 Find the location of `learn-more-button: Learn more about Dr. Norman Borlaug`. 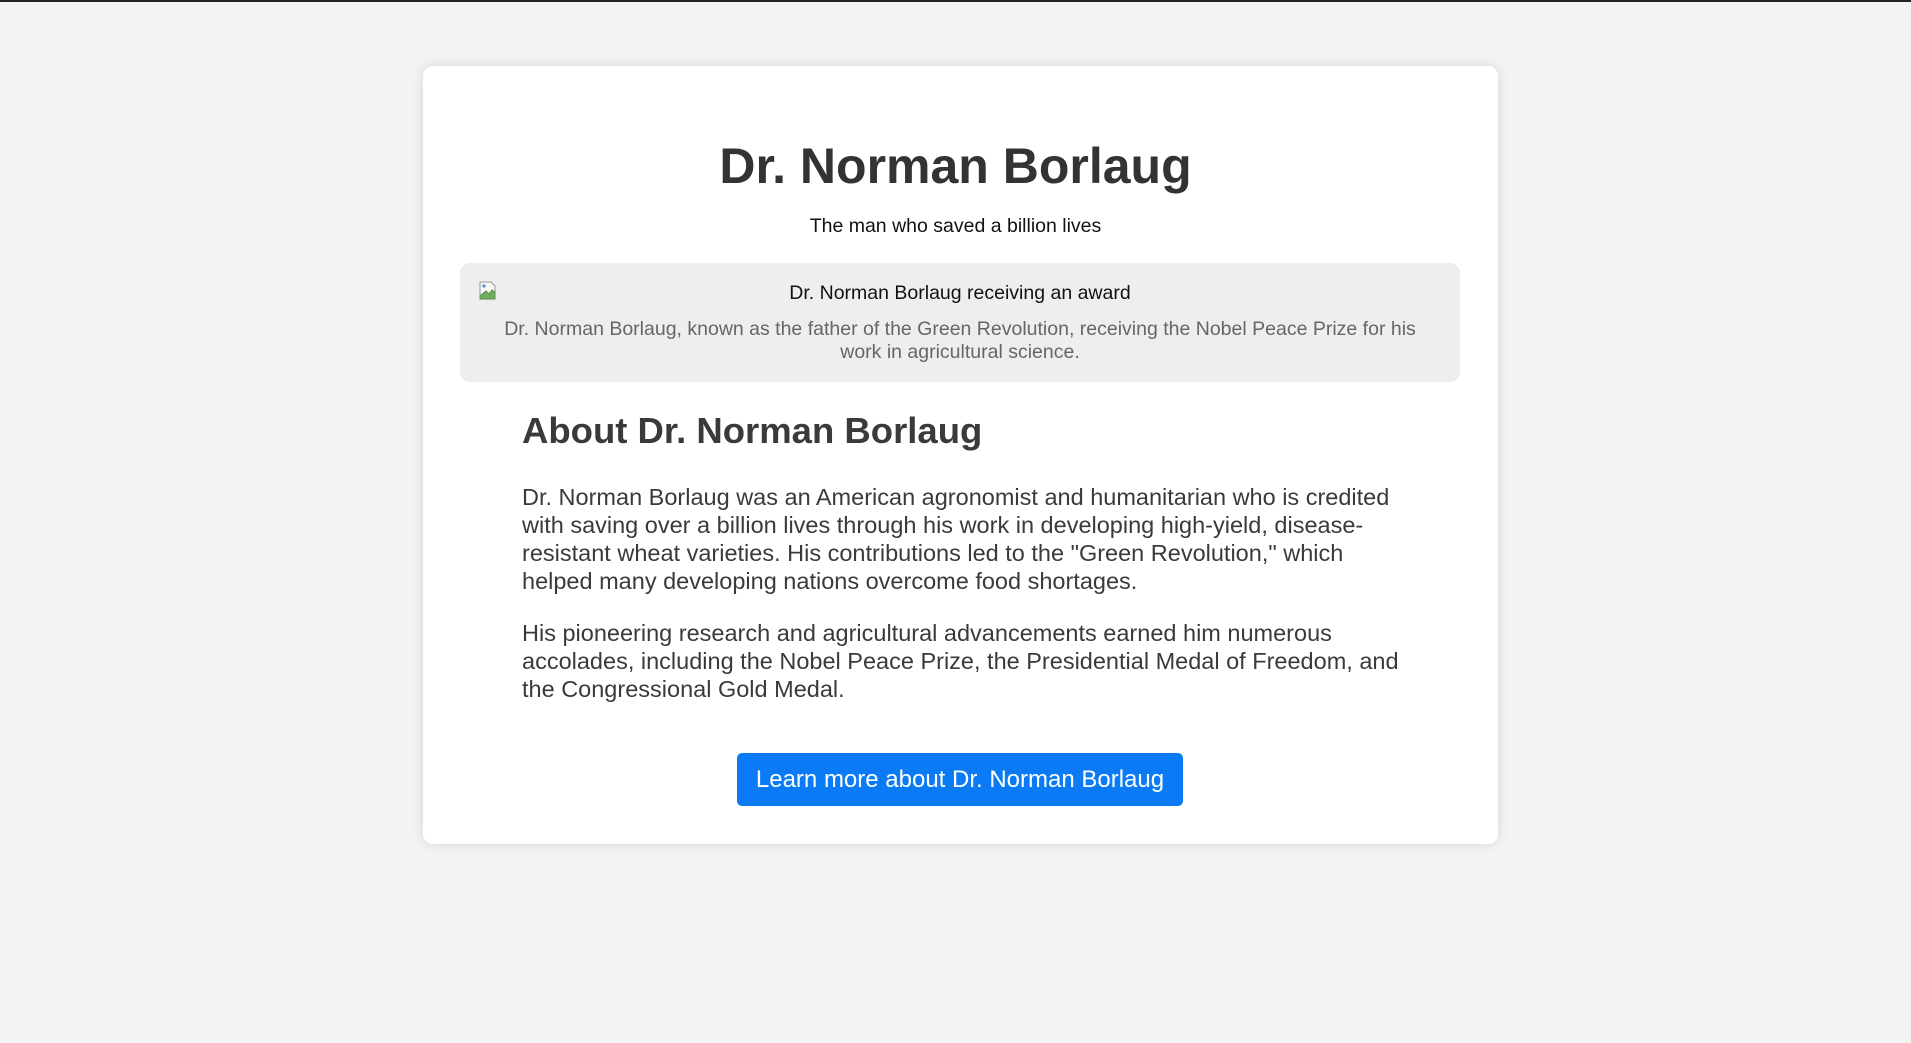

learn-more-button: Learn more about Dr. Norman Borlaug is located at coordinates (960, 779).